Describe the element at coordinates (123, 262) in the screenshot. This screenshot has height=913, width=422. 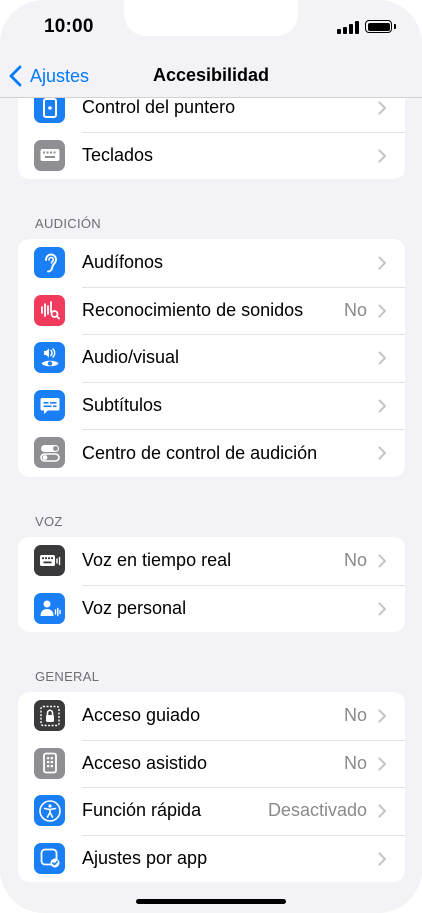
I see `row-label: Audífonos` at that location.